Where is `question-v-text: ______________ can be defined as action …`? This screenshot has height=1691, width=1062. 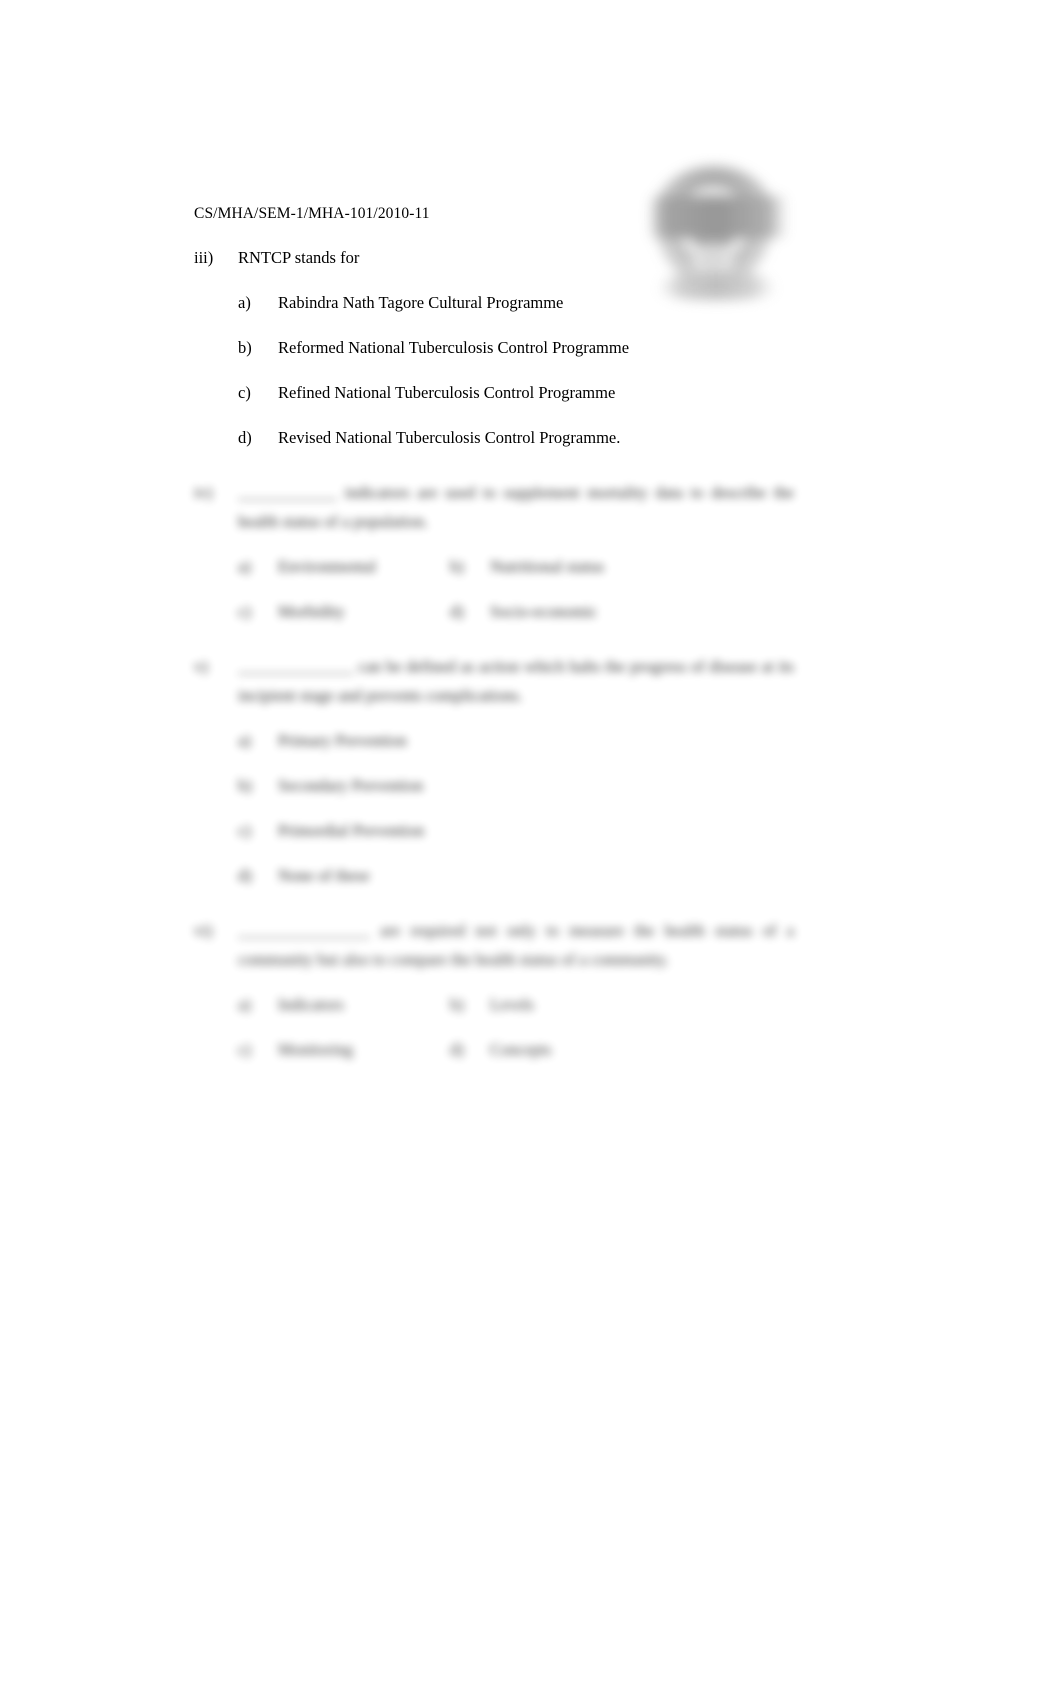
question-v-text: ______________ can be defined as action … is located at coordinates (516, 681).